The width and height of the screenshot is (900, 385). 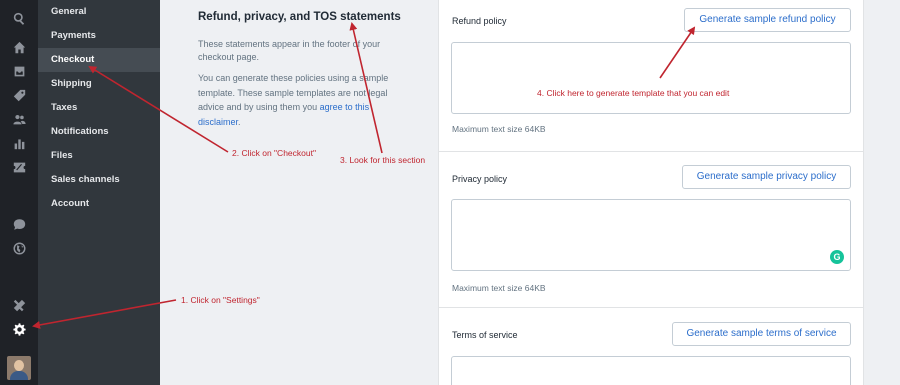 What do you see at coordinates (99, 12) in the screenshot?
I see `nav-item-general: General` at bounding box center [99, 12].